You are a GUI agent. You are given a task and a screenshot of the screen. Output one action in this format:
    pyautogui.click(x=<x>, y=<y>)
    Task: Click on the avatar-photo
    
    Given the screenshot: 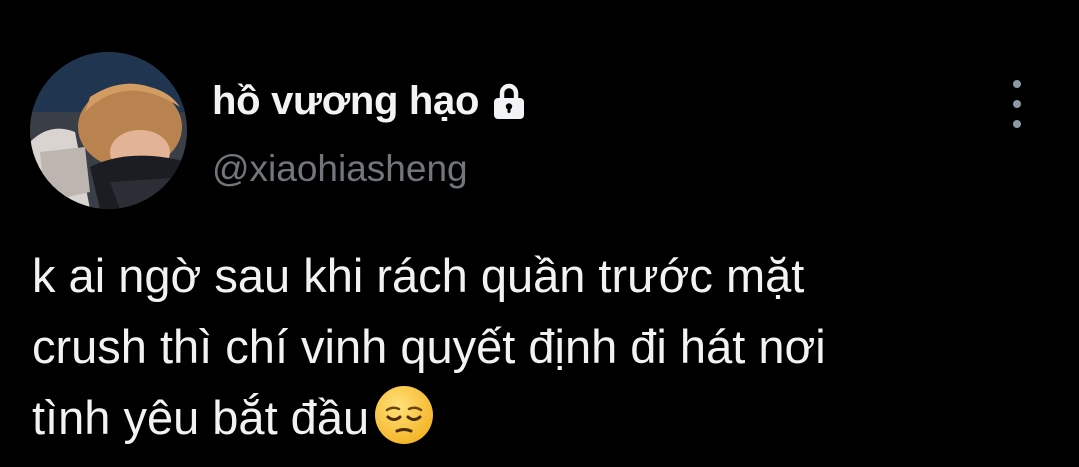 What is the action you would take?
    pyautogui.click(x=108, y=130)
    